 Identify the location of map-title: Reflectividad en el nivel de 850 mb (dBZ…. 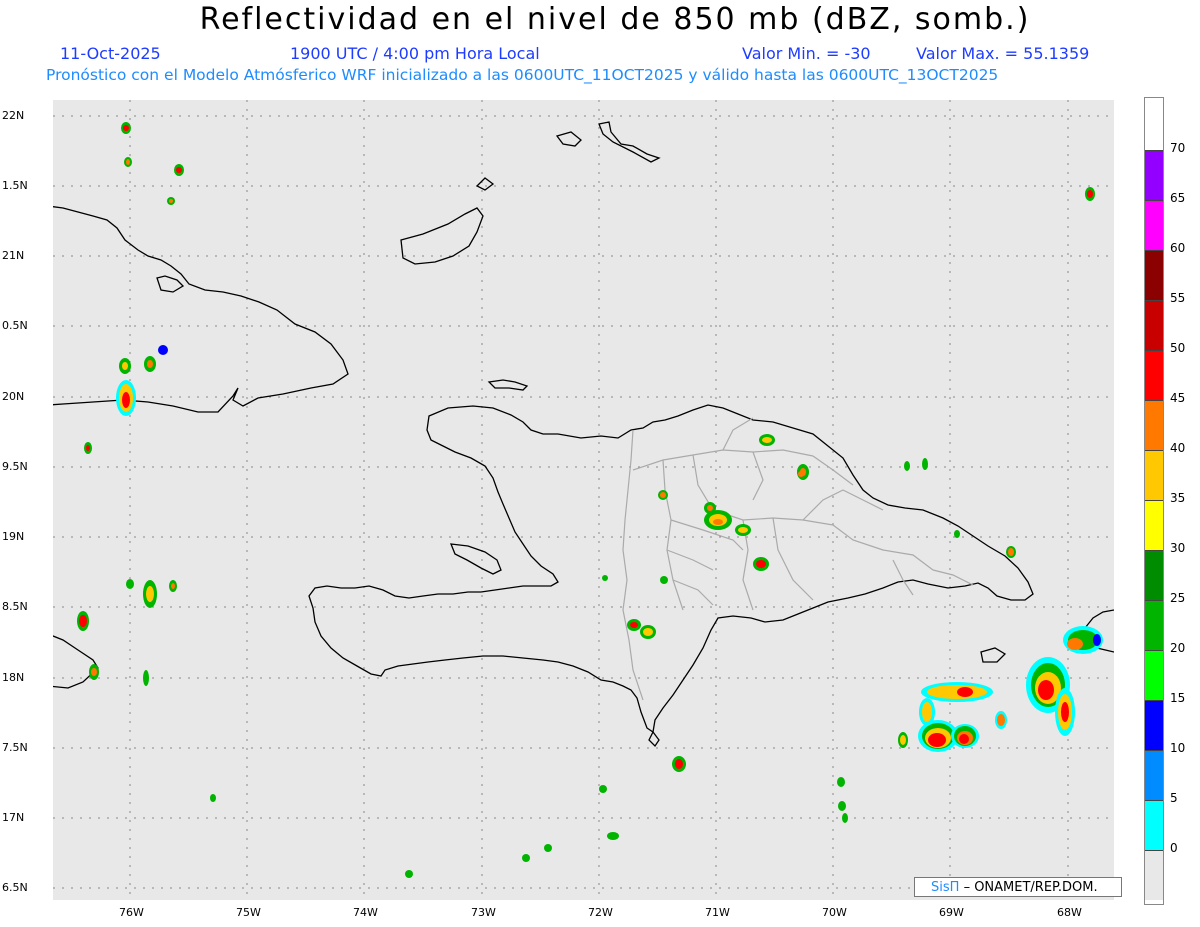
(615, 19).